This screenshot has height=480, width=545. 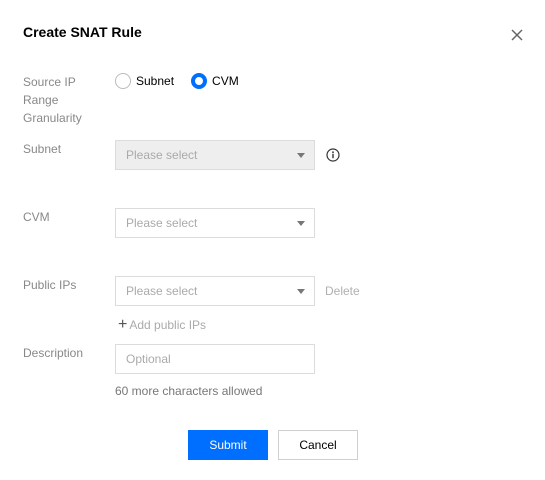 What do you see at coordinates (41, 100) in the screenshot?
I see `source-range-label-line-2: Range` at bounding box center [41, 100].